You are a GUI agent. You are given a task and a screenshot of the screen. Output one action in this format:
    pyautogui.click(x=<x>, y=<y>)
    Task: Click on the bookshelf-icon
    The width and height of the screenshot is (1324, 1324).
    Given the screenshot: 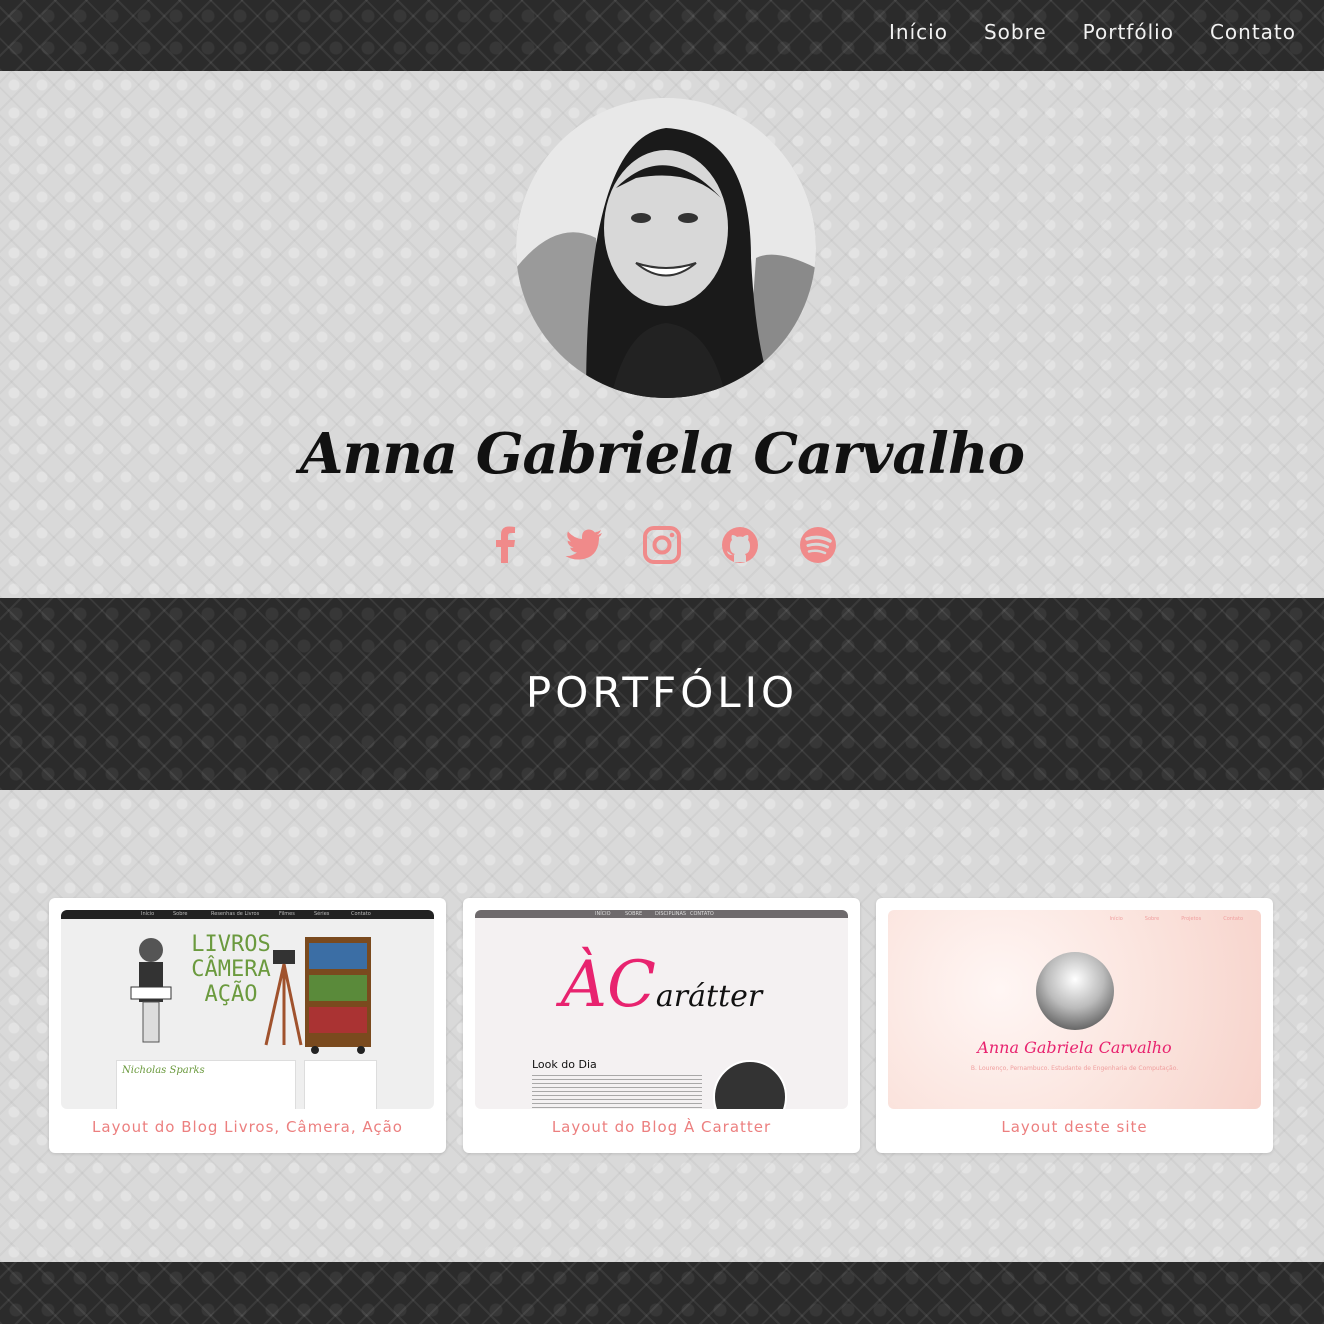 What is the action you would take?
    pyautogui.click(x=338, y=995)
    